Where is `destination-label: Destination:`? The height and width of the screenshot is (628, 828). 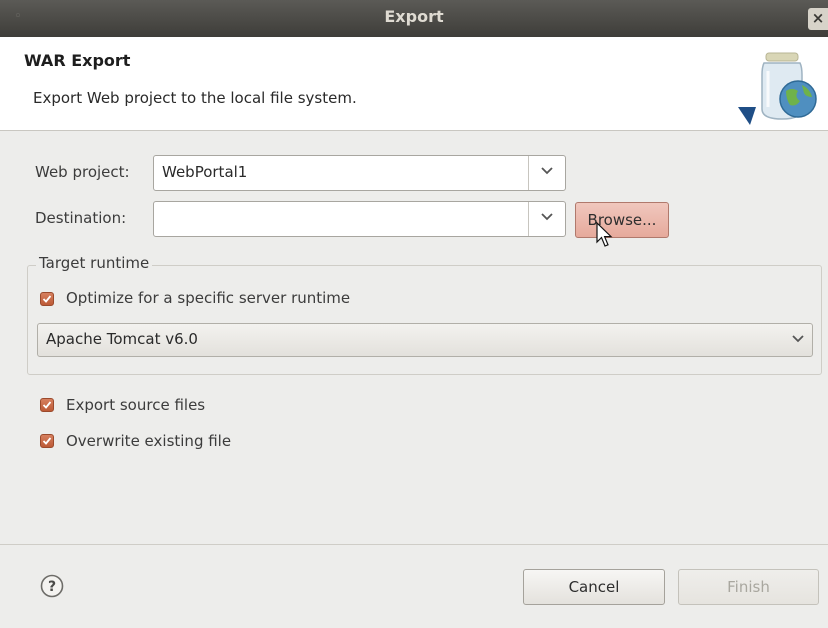
destination-label: Destination: is located at coordinates (81, 218).